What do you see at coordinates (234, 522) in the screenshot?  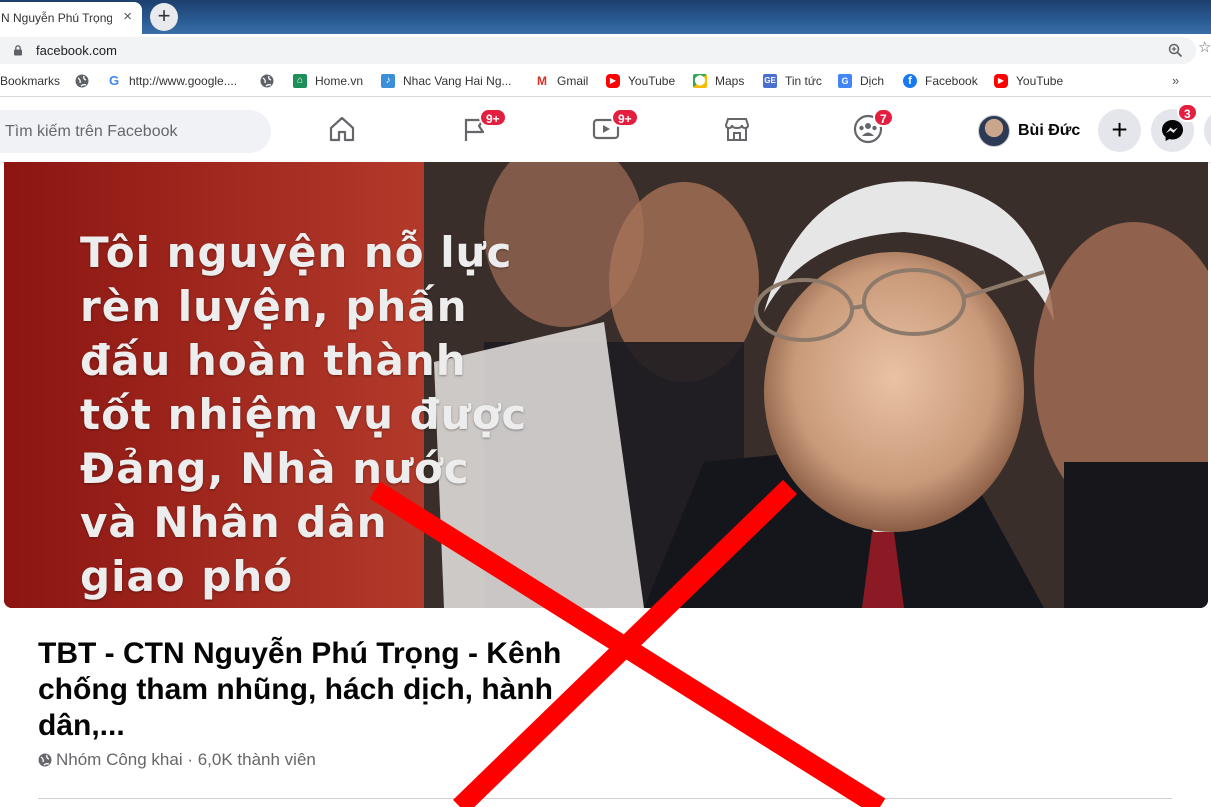 I see `quote-line: và Nhân dân` at bounding box center [234, 522].